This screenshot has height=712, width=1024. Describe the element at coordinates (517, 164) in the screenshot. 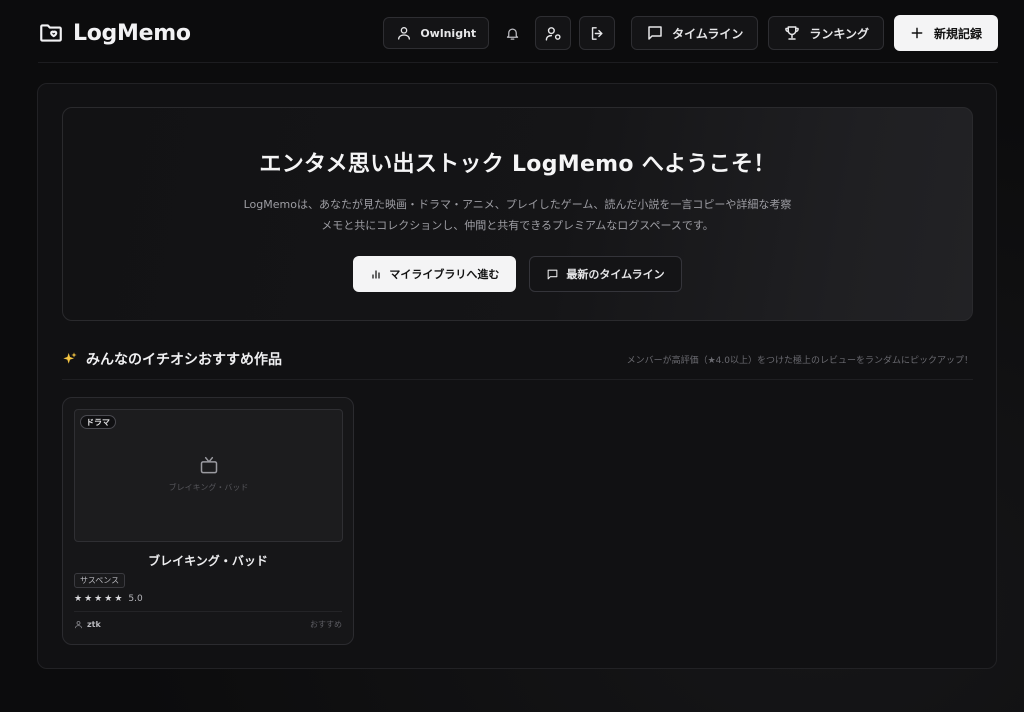

I see `hero-title: エンタメ思い出ストック LogMemo へようこそ！` at that location.